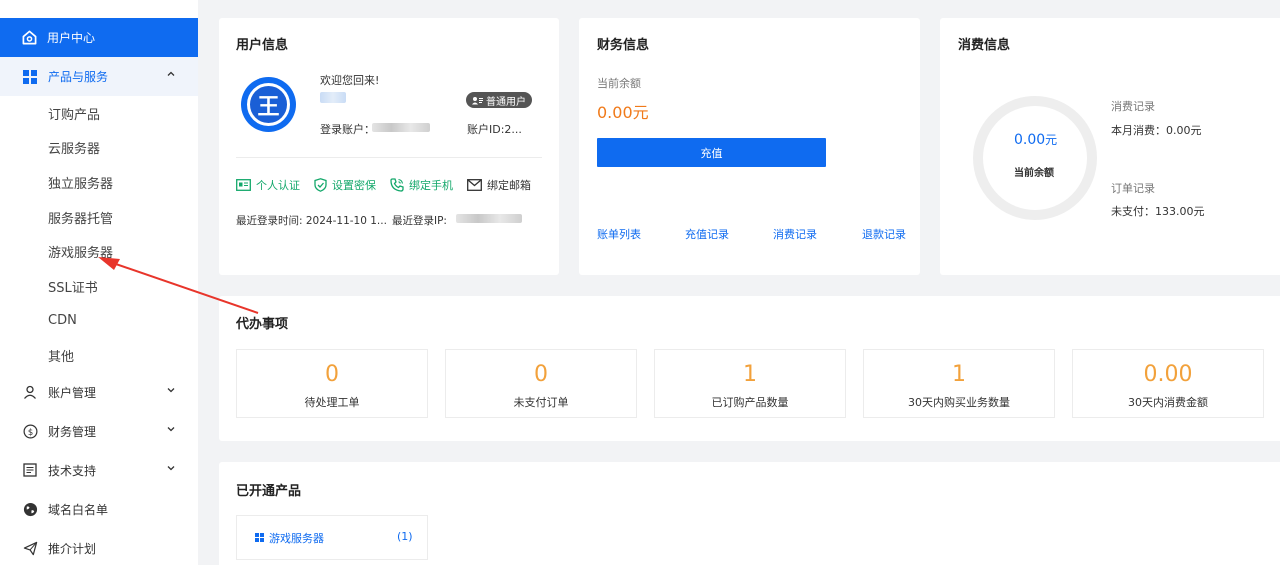 The image size is (1280, 565). What do you see at coordinates (30, 548) in the screenshot?
I see `send-icon` at bounding box center [30, 548].